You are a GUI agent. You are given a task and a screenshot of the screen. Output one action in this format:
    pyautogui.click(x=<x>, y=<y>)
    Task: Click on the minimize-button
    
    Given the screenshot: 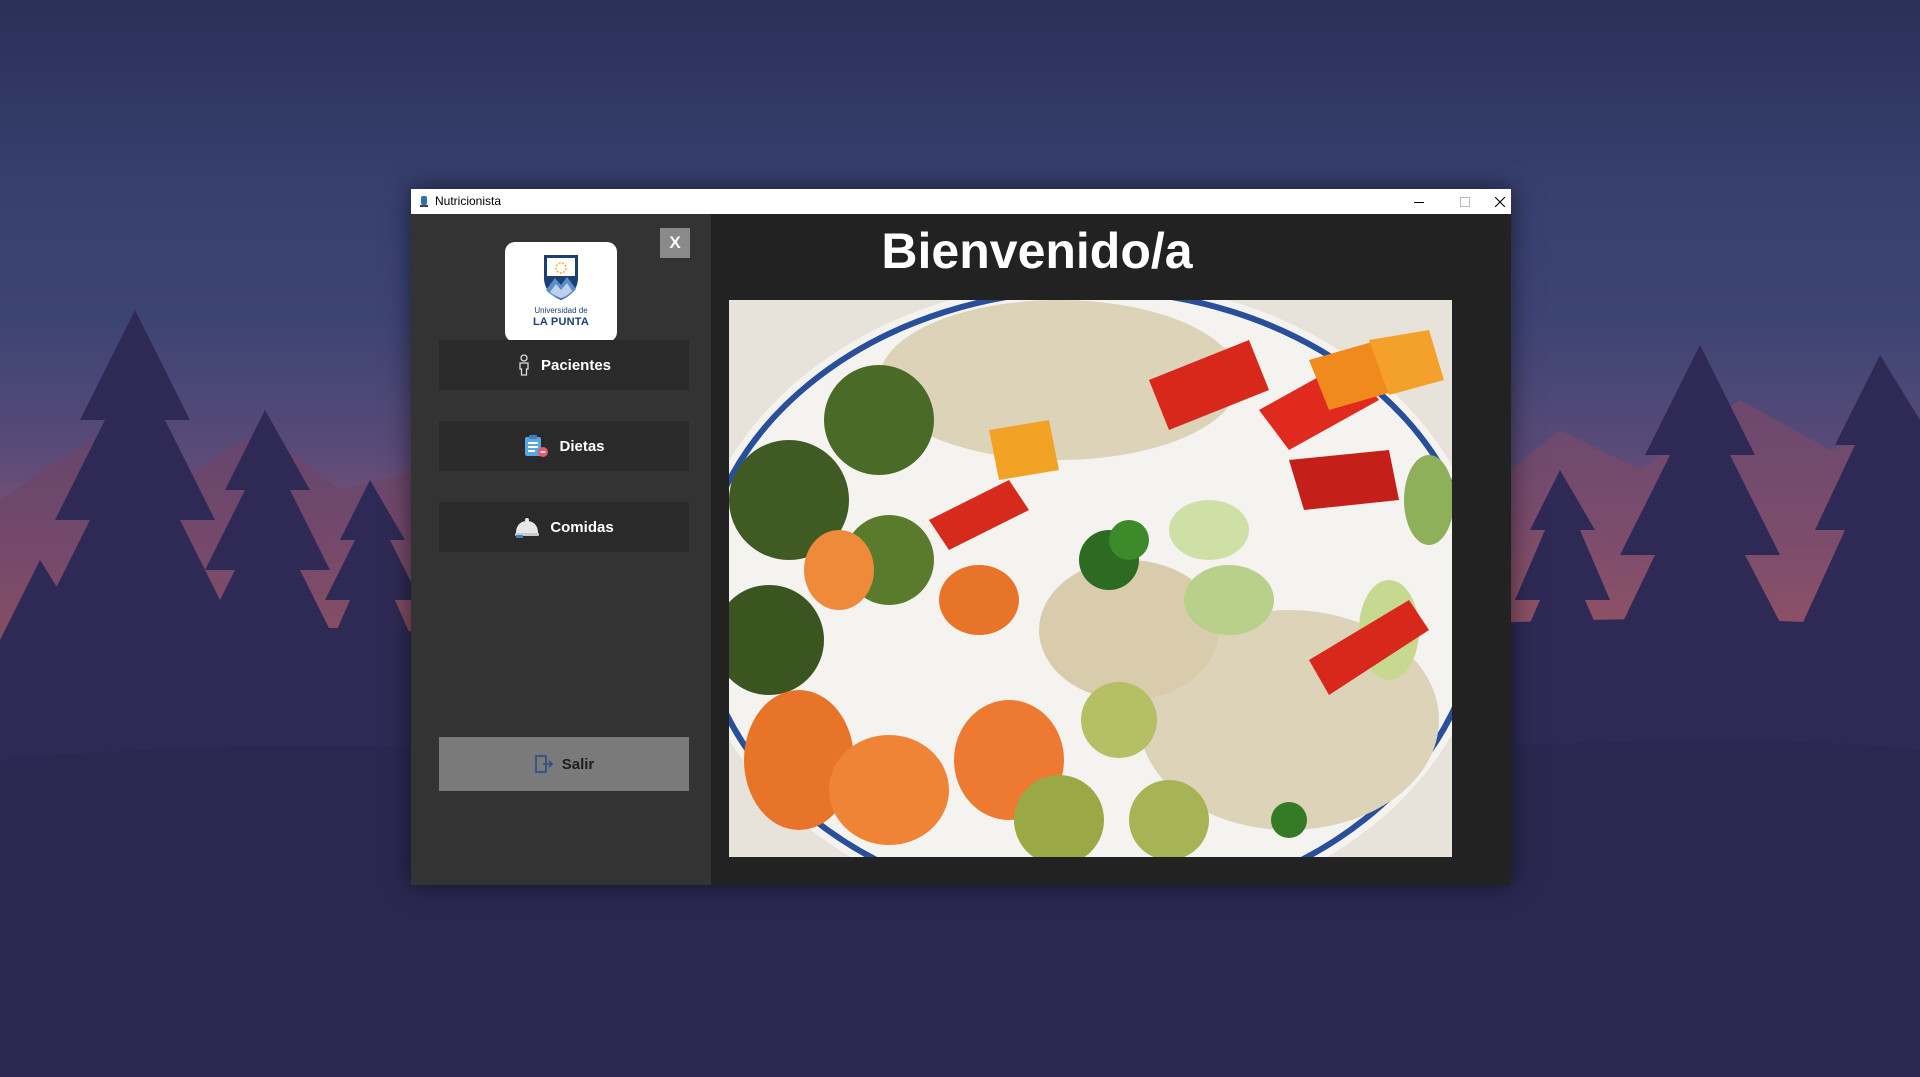 What is the action you would take?
    pyautogui.click(x=1419, y=201)
    